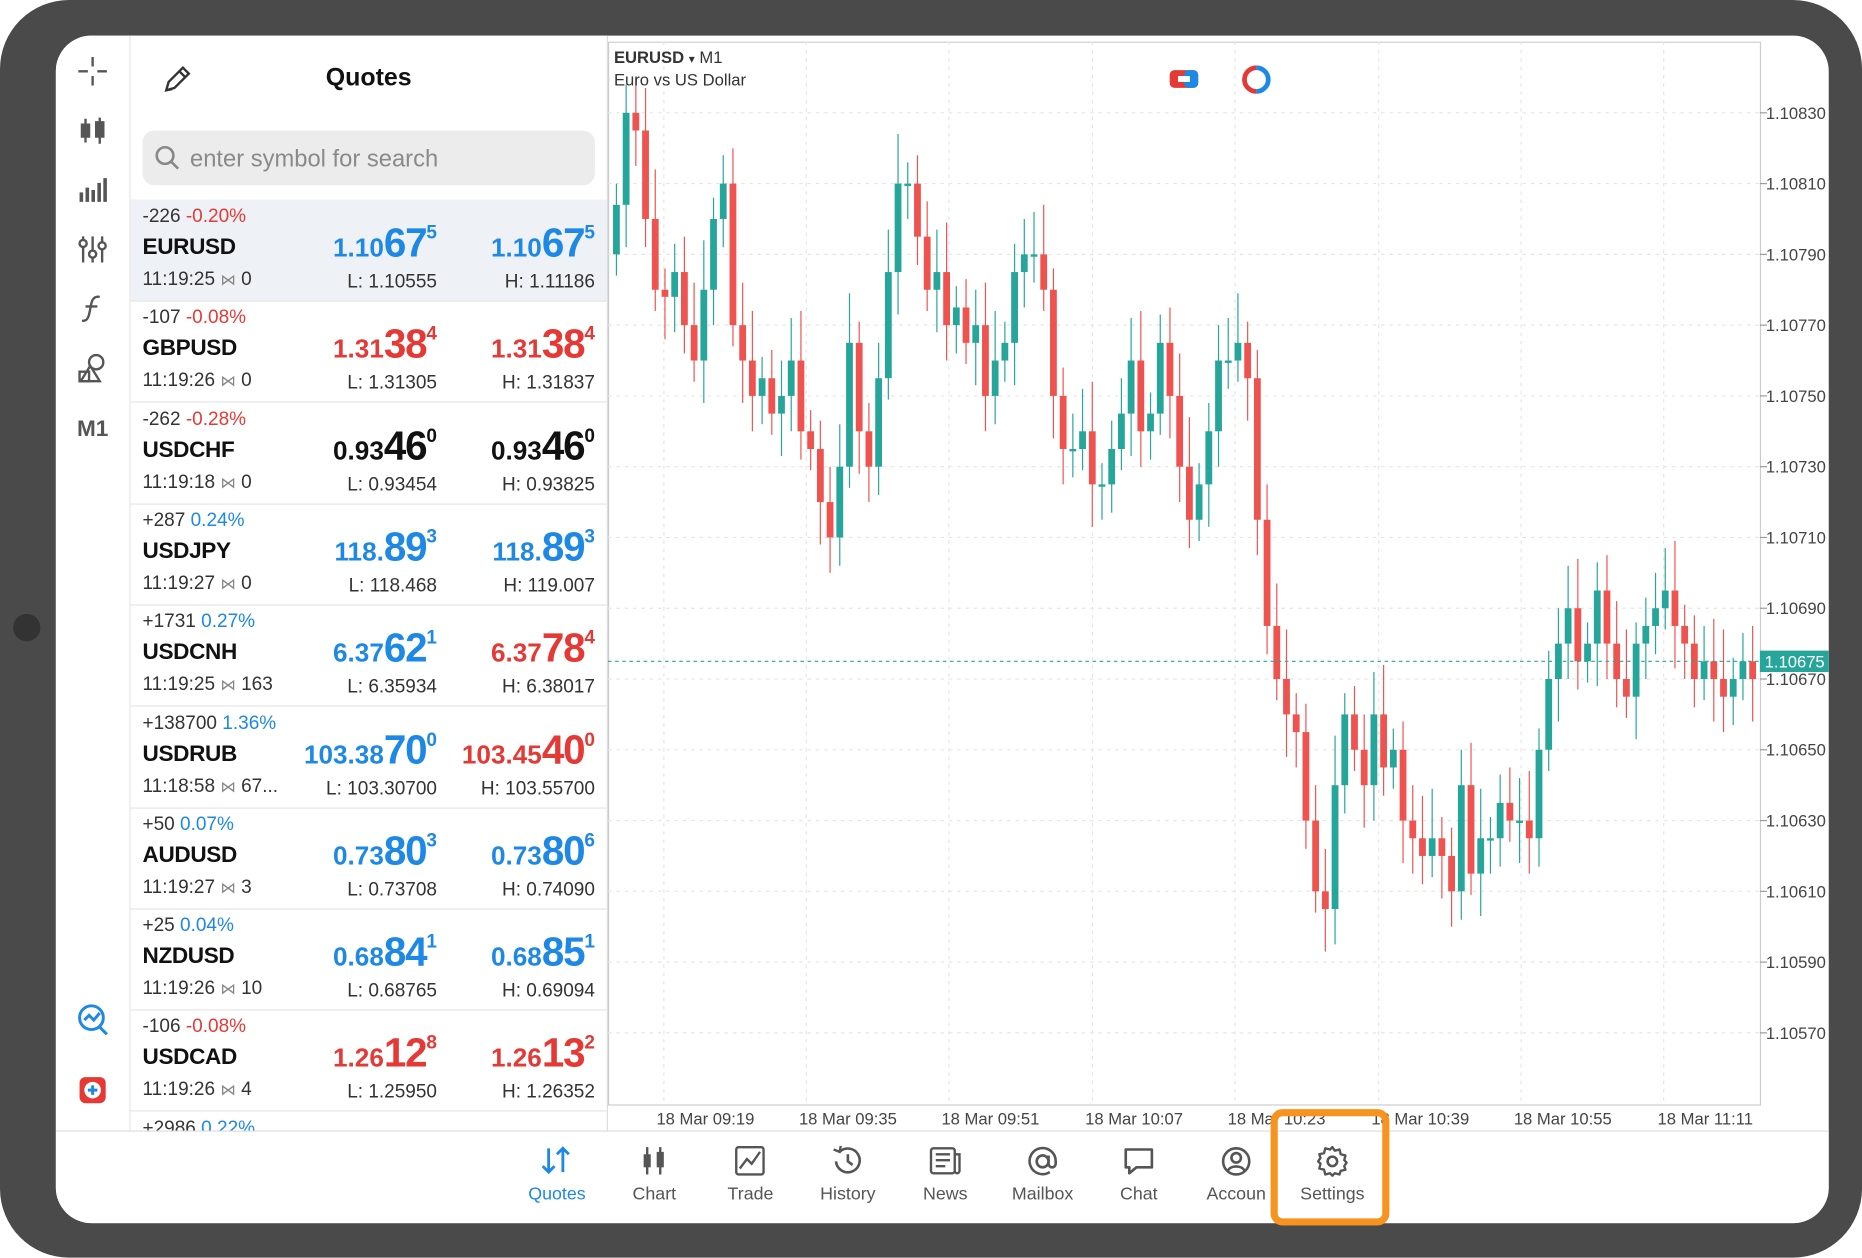  Describe the element at coordinates (93, 190) in the screenshot. I see `indicators-icon` at that location.